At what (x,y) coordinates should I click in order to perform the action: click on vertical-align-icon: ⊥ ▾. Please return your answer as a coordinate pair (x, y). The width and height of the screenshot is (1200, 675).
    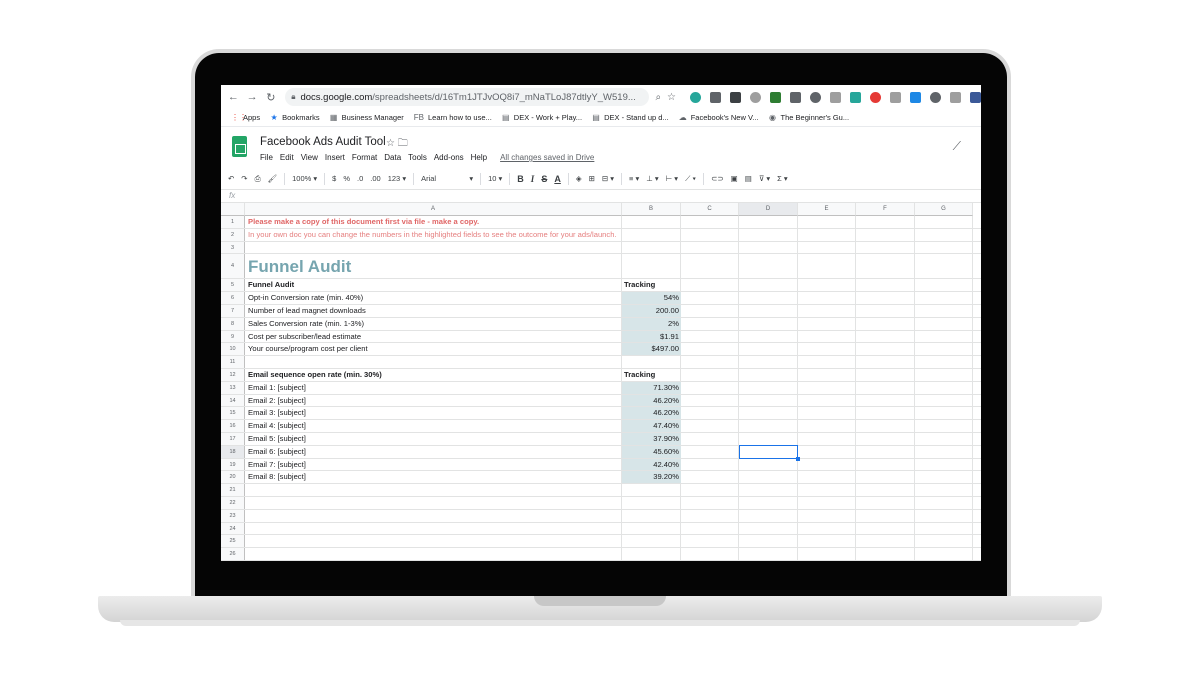
    Looking at the image, I should click on (652, 178).